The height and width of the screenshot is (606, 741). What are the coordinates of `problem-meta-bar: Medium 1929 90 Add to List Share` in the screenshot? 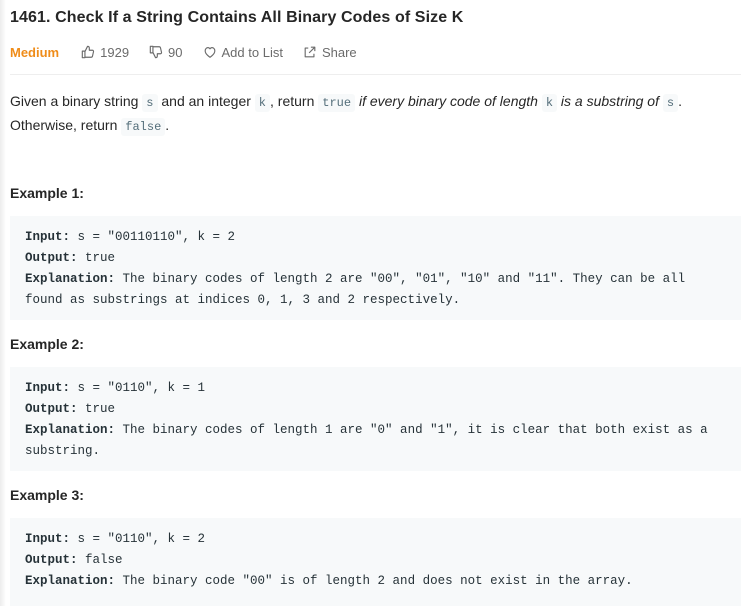 It's located at (193, 52).